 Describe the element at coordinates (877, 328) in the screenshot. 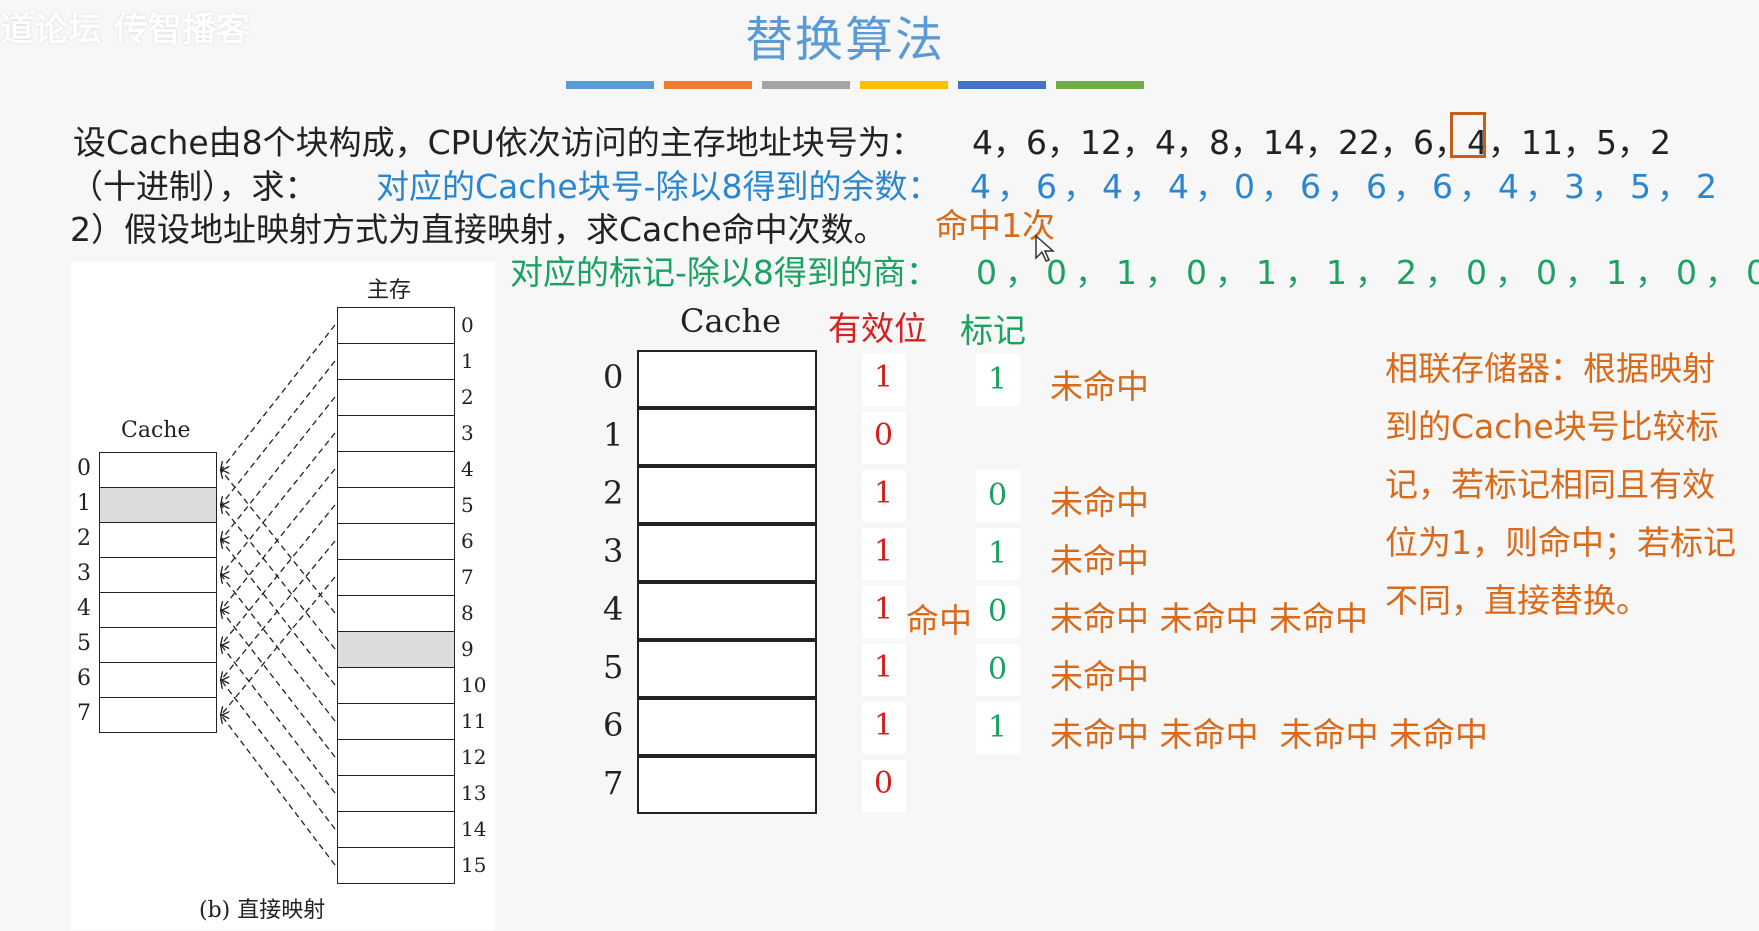

I see `valid-bit-header: 有效位` at that location.